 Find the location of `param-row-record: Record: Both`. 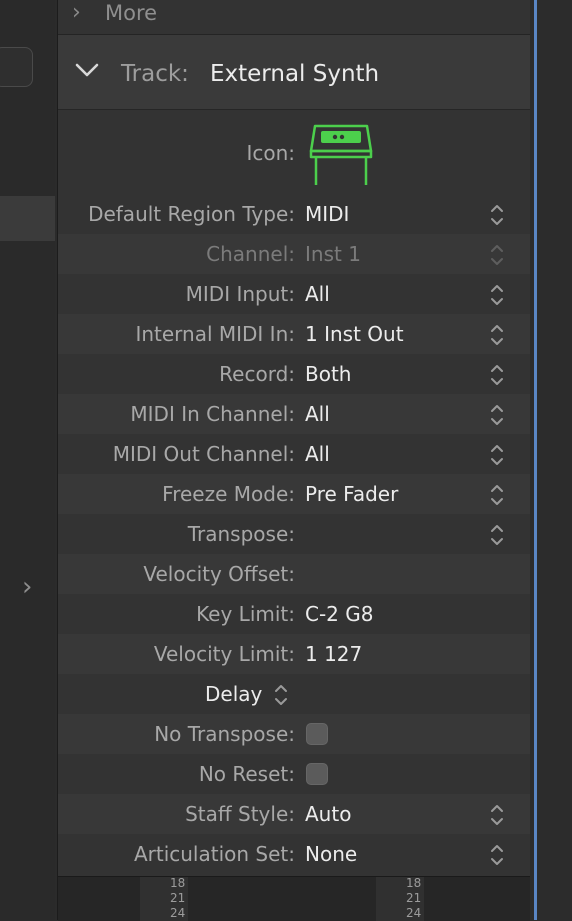

param-row-record: Record: Both is located at coordinates (294, 374).